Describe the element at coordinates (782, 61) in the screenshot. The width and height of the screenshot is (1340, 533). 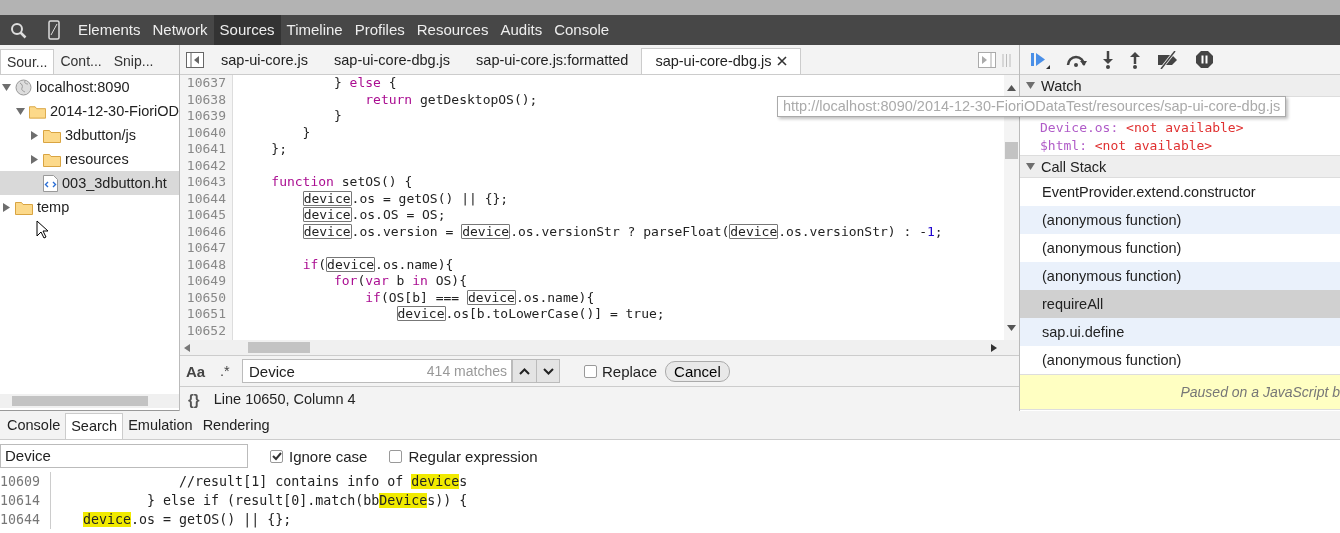
I see `close-icon` at that location.